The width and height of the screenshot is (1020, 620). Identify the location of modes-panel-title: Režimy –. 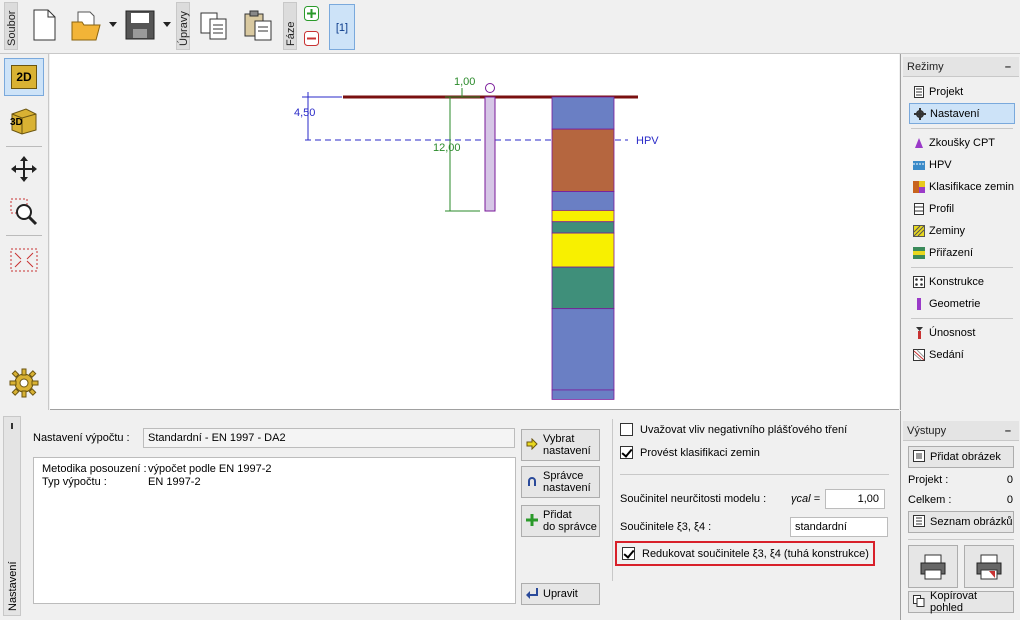
(961, 67).